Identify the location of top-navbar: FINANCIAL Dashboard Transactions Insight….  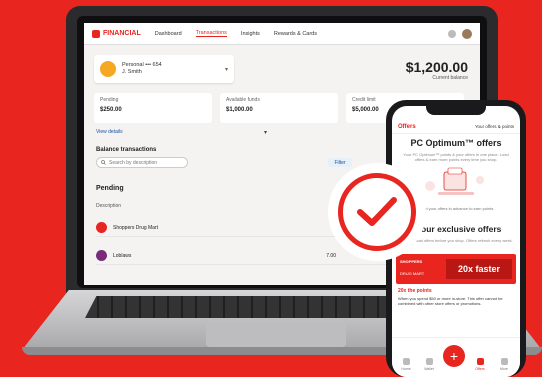
(282, 34).